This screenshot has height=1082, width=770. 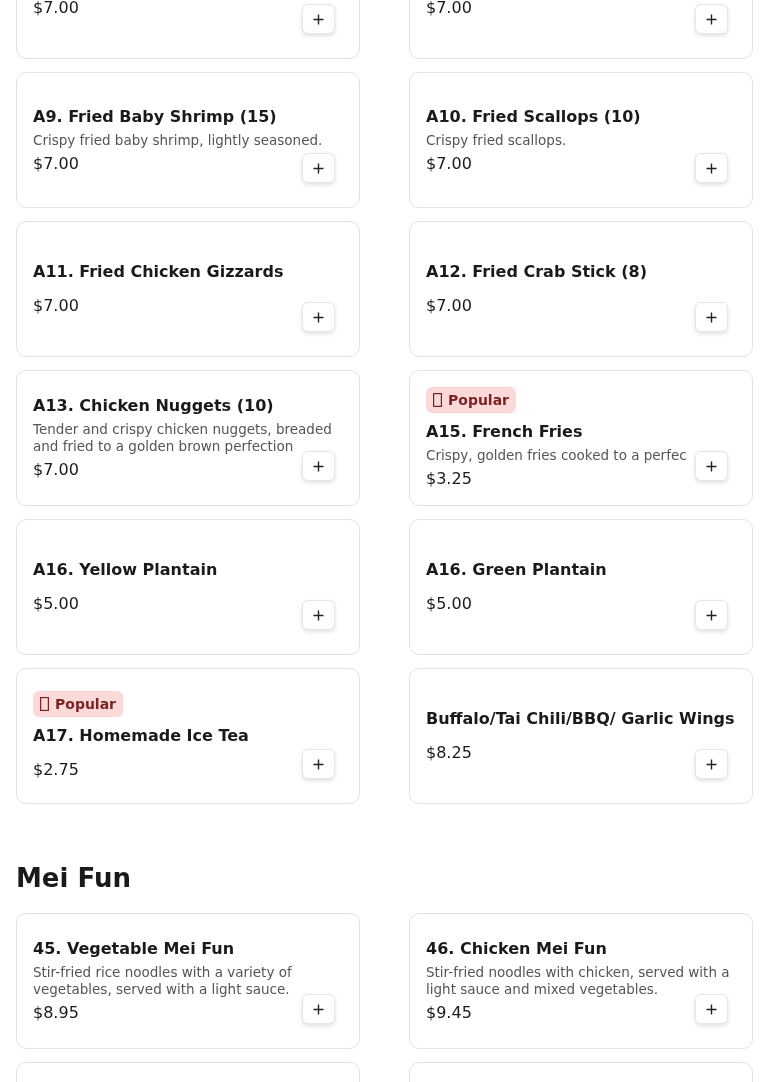 I want to click on item-description: Crispy fried scallops., so click(x=496, y=140).